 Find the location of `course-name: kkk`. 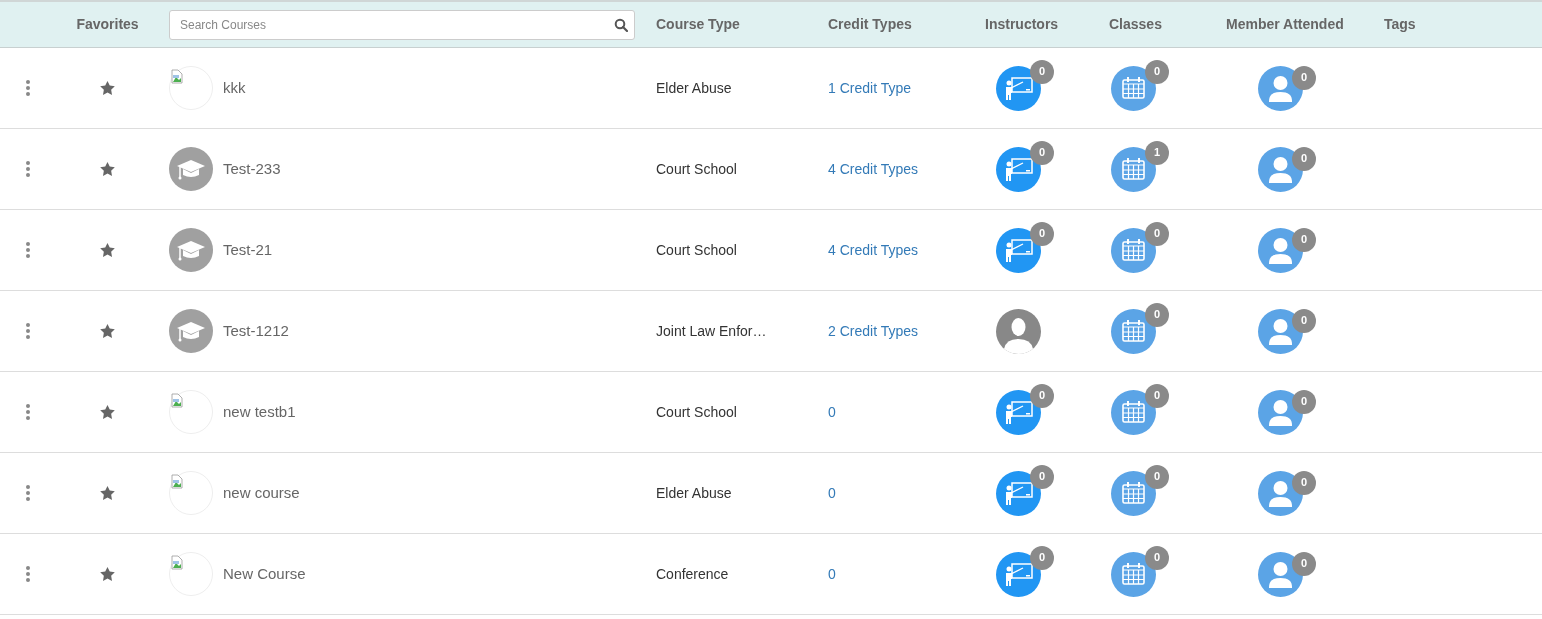

course-name: kkk is located at coordinates (234, 88).